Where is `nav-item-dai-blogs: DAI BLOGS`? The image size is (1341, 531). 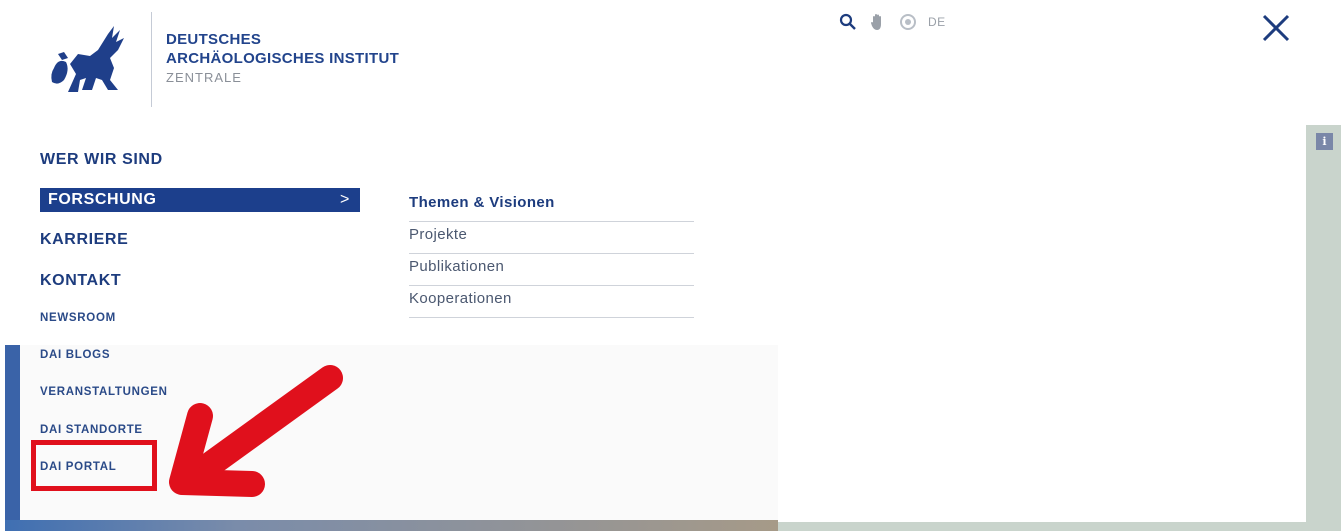
nav-item-dai-blogs: DAI BLOGS is located at coordinates (75, 355).